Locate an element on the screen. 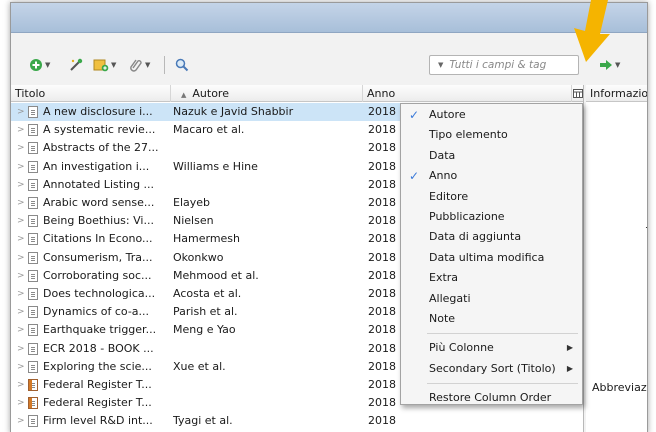  column-header-year: Anno is located at coordinates (467, 93).